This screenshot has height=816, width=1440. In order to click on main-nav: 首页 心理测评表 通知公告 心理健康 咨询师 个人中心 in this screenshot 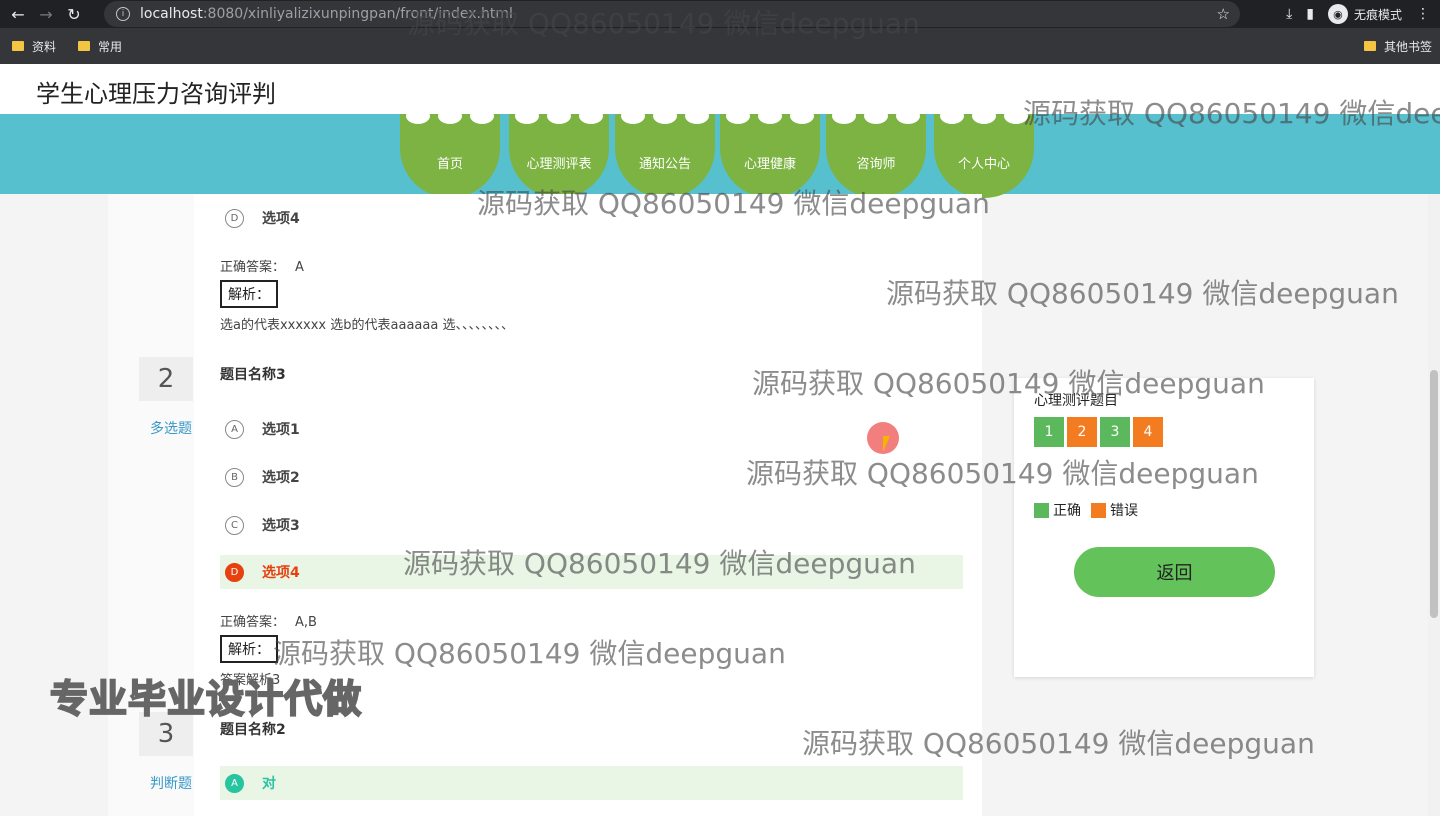, I will do `click(720, 153)`.